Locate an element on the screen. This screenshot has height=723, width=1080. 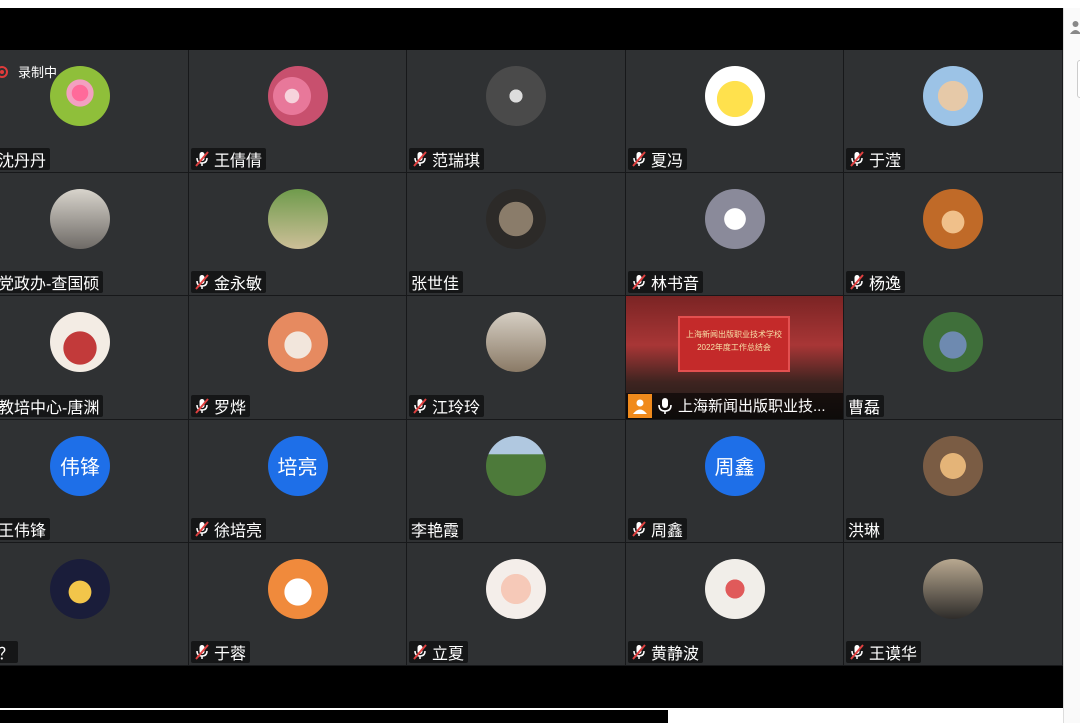
participant-nameplate: 罗烨 is located at coordinates (221, 405).